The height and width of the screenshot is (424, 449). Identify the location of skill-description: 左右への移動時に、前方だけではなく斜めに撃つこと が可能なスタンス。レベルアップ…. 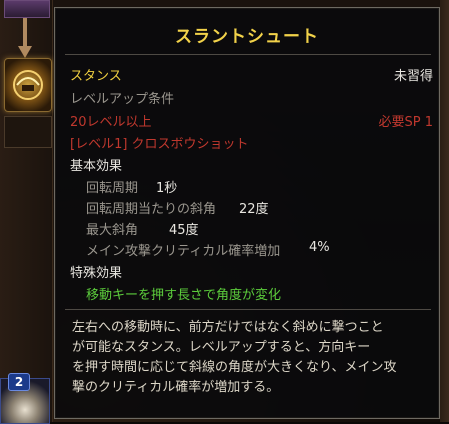
(250, 358).